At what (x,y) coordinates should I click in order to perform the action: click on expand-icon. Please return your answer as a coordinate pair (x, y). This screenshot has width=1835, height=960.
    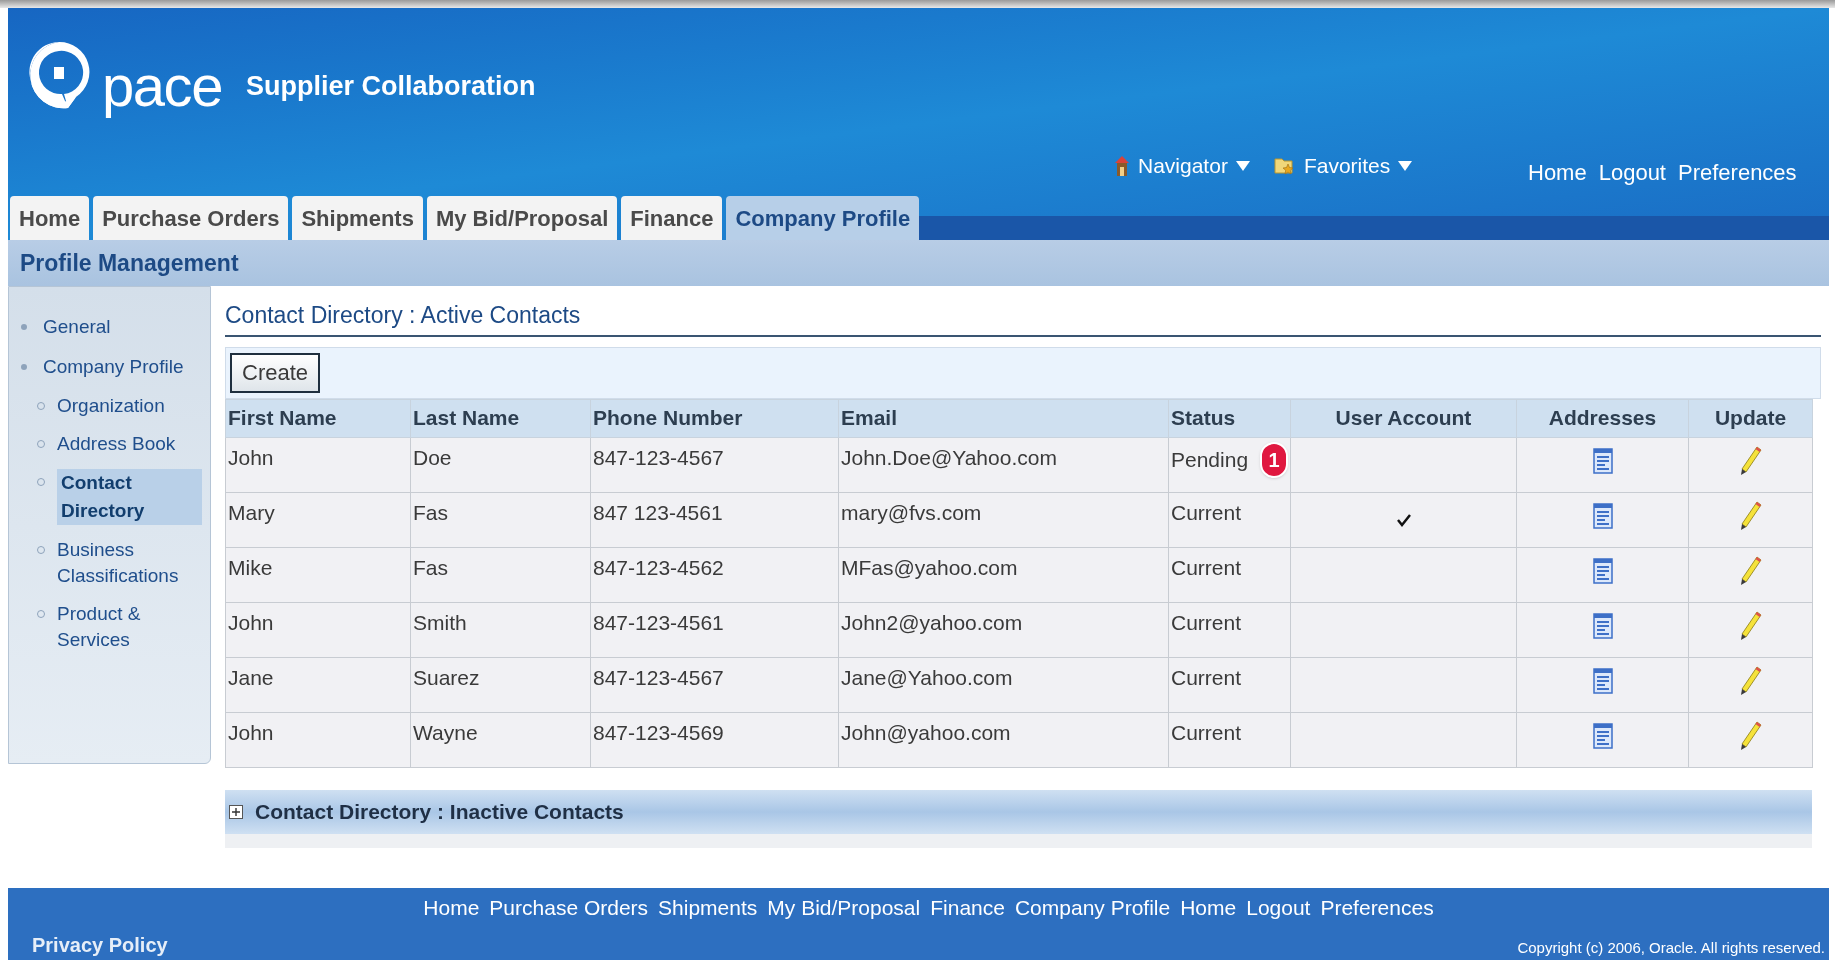
    Looking at the image, I should click on (236, 811).